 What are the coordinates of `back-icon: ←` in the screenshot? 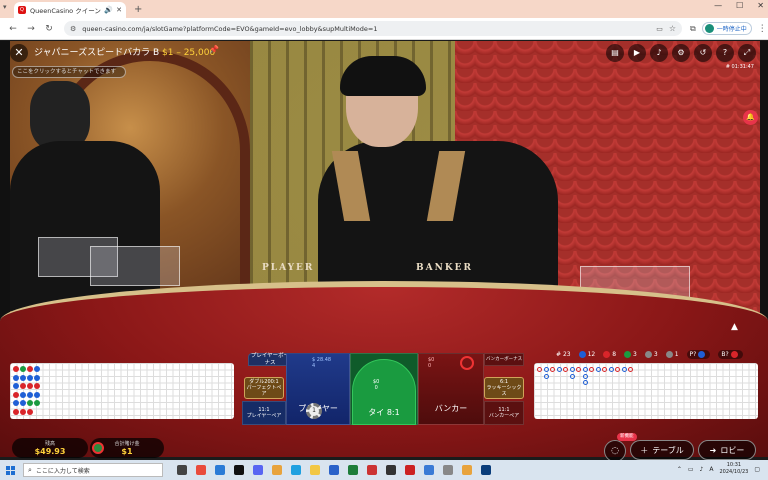 It's located at (13, 29).